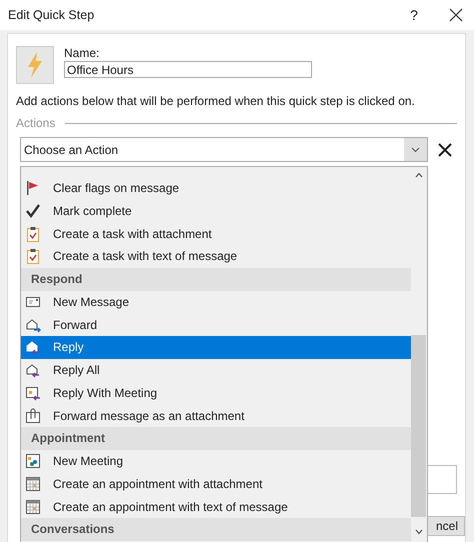  What do you see at coordinates (91, 303) in the screenshot?
I see `menu-item-label: New Message` at bounding box center [91, 303].